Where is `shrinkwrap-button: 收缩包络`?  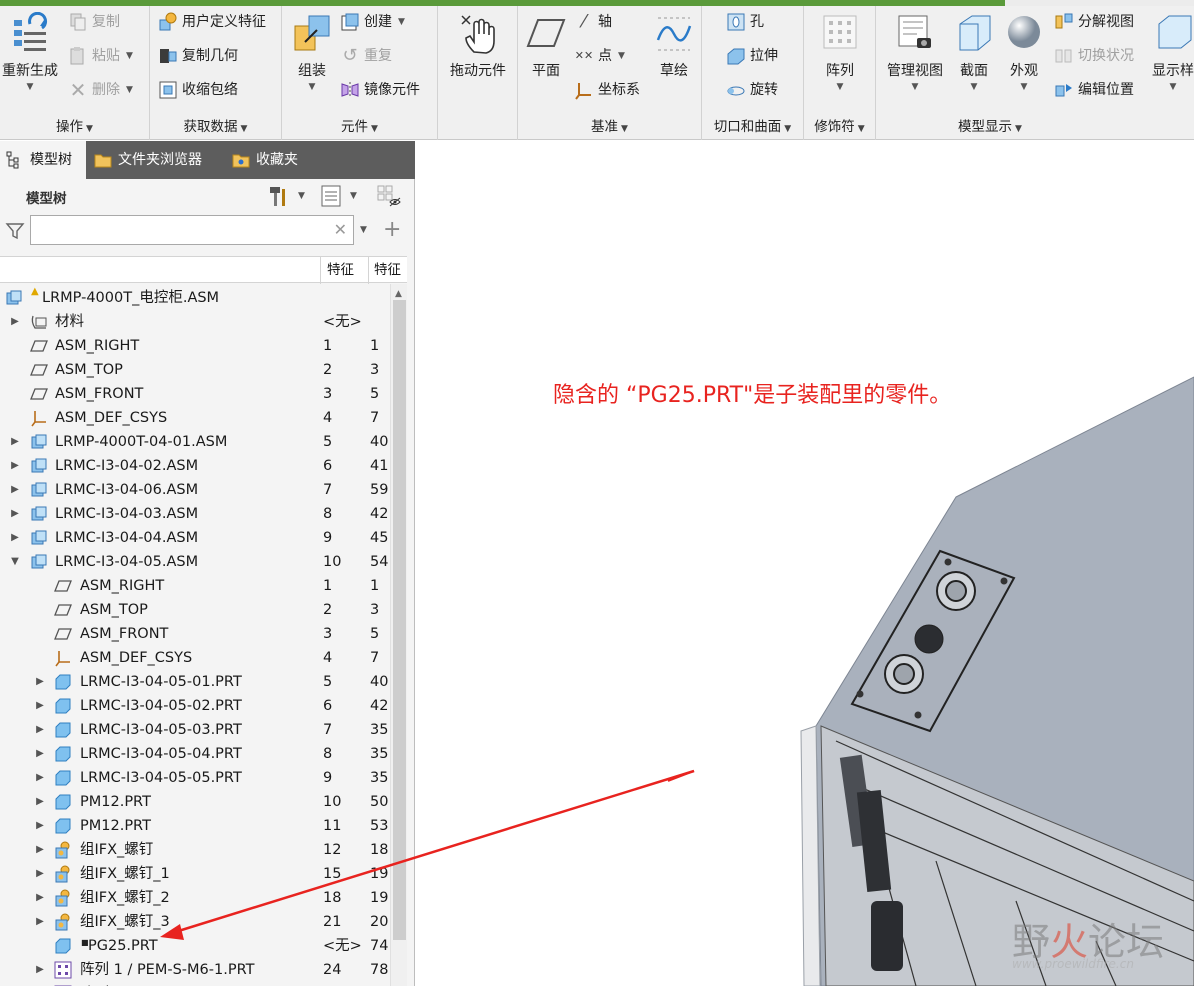 shrinkwrap-button: 收缩包络 is located at coordinates (198, 90).